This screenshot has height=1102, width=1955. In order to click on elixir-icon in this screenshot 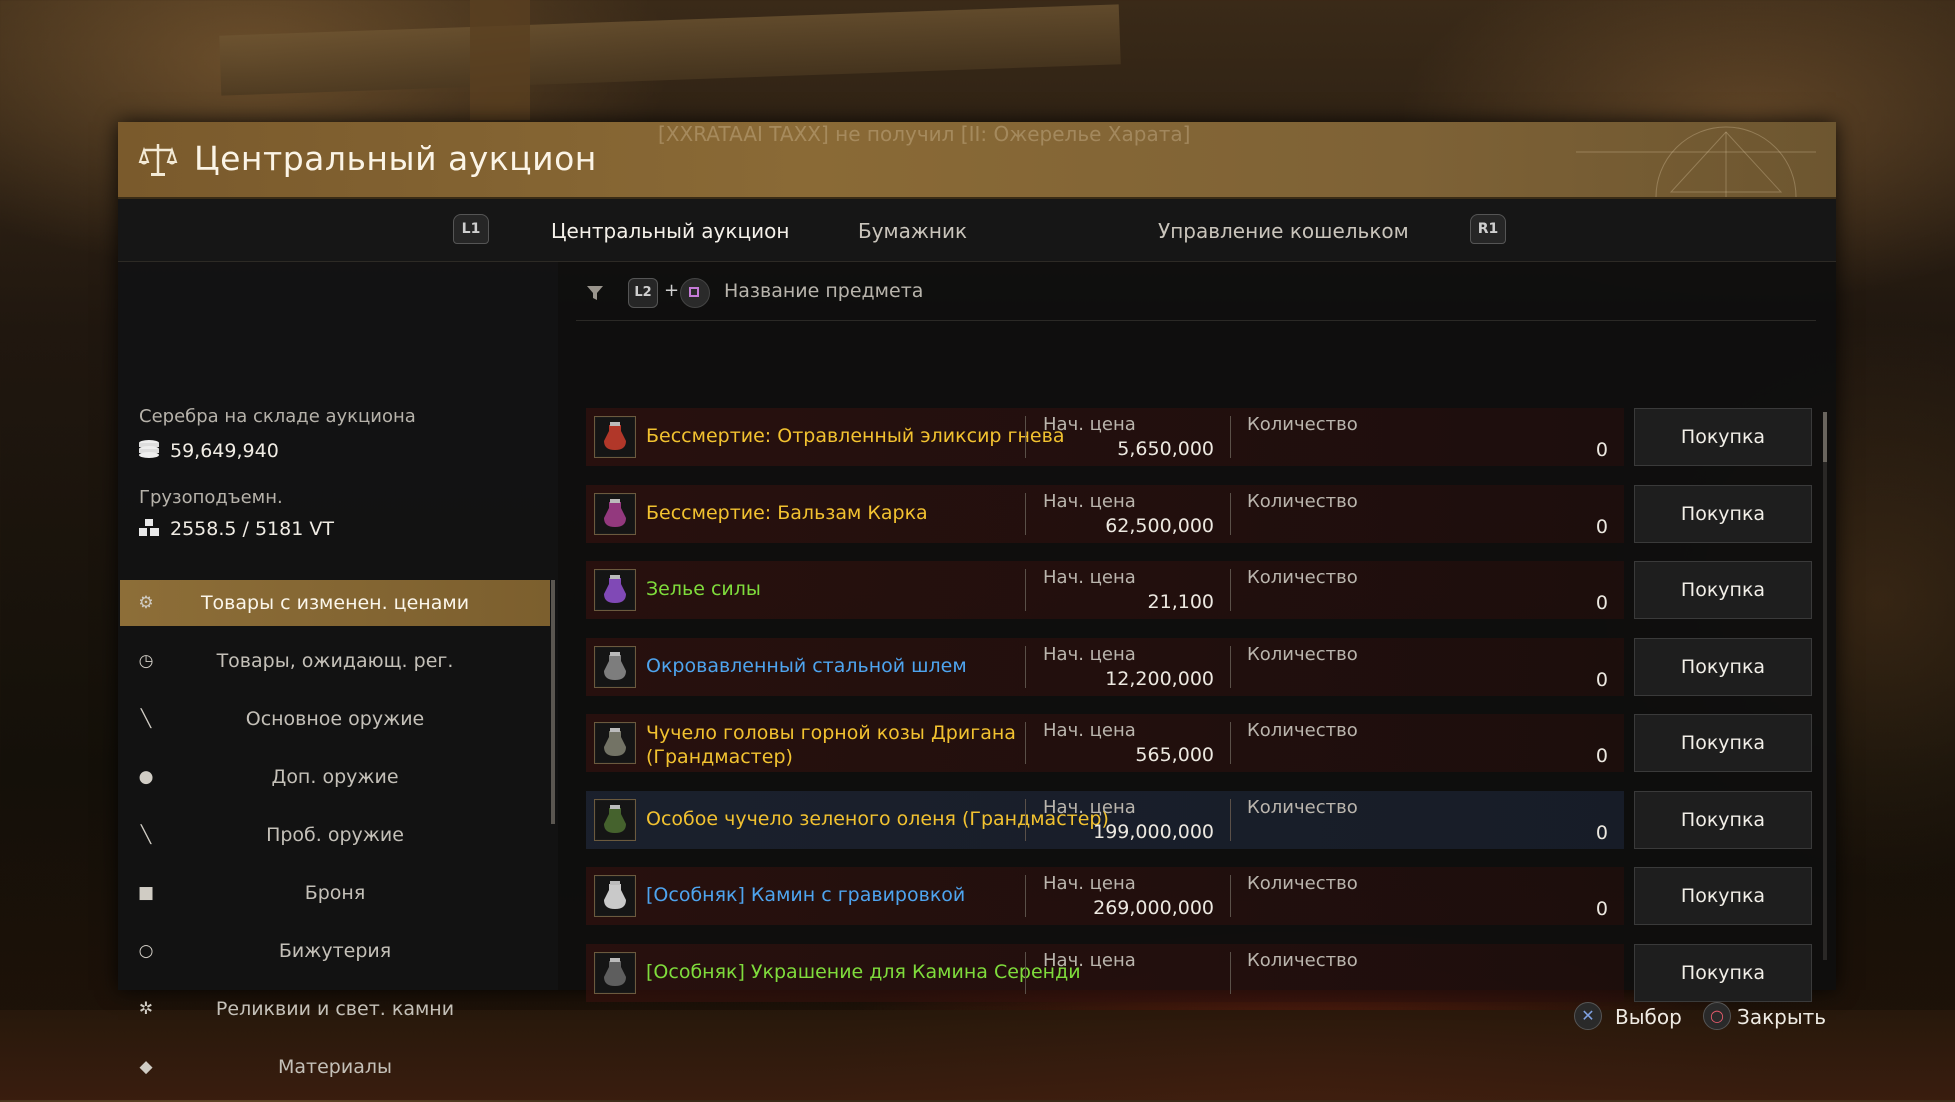, I will do `click(615, 437)`.